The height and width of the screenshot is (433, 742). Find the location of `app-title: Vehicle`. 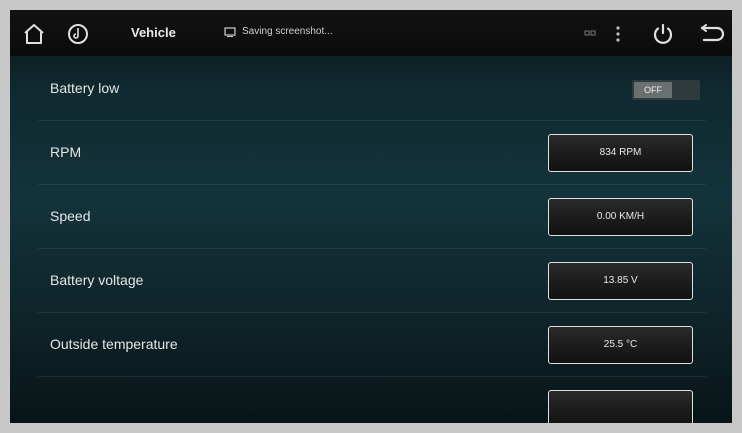

app-title: Vehicle is located at coordinates (153, 32).